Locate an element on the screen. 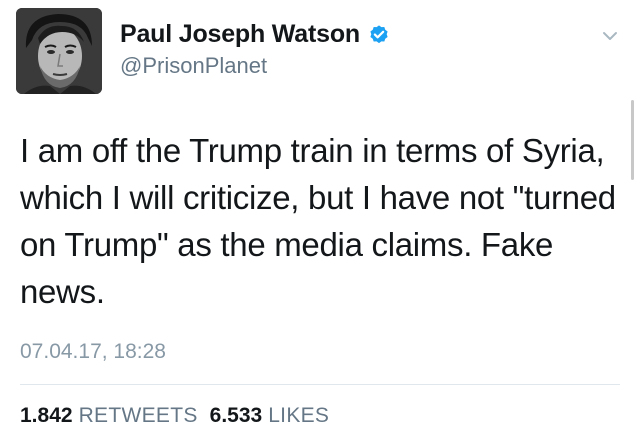 This screenshot has height=440, width=640. retweets-count: 1.842 is located at coordinates (46, 415).